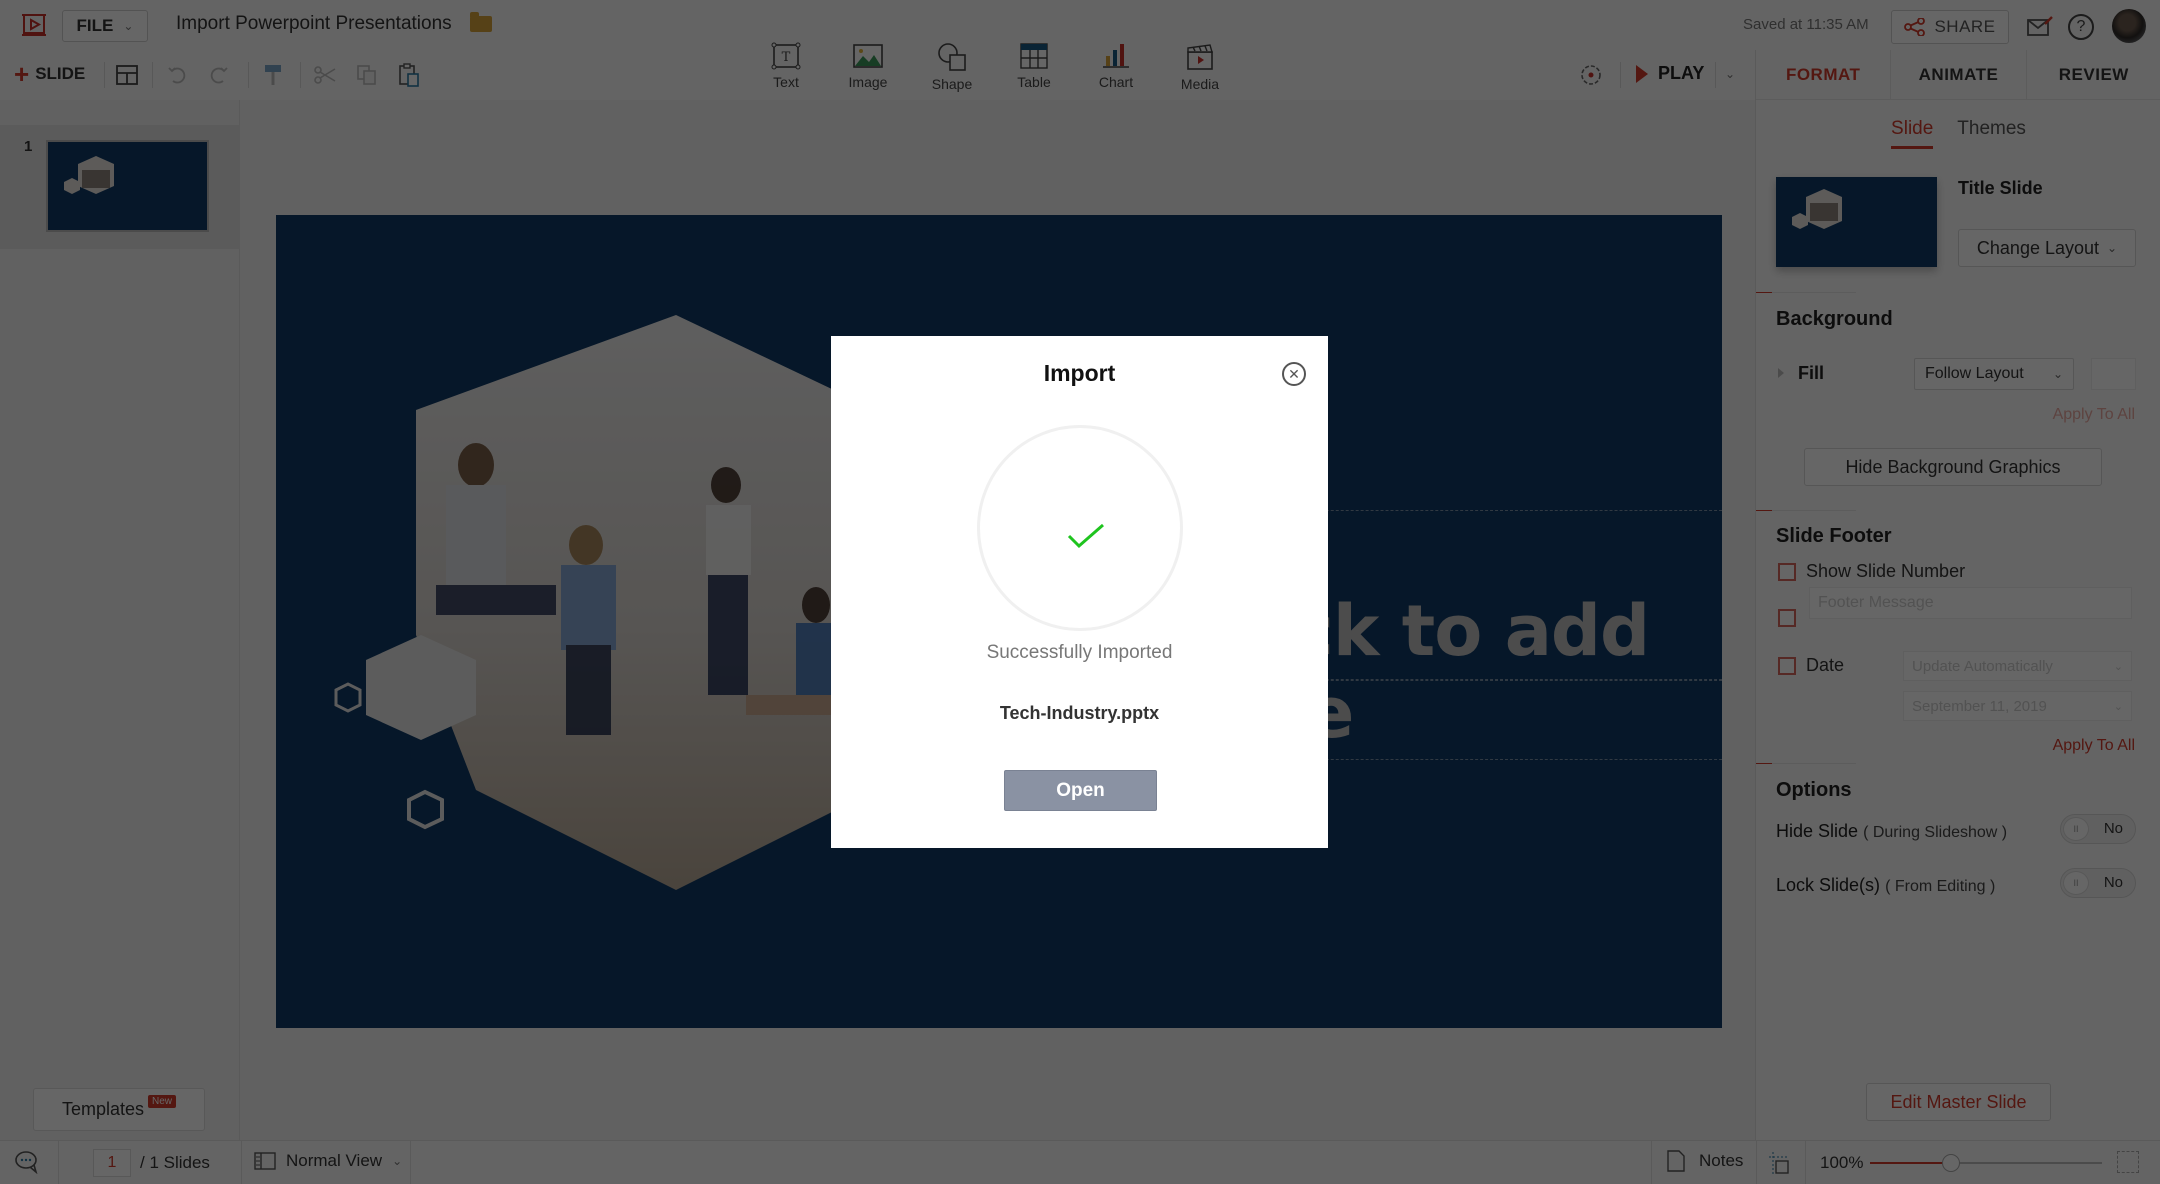 This screenshot has height=1184, width=2160. Describe the element at coordinates (1079, 713) in the screenshot. I see `imported-file-name: Tech-Industry.pptx` at that location.